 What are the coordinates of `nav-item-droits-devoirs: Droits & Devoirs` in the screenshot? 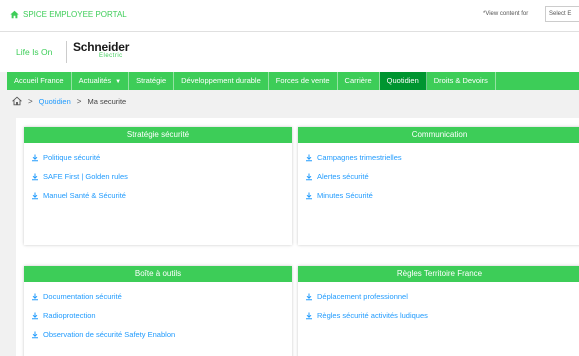 It's located at (461, 81).